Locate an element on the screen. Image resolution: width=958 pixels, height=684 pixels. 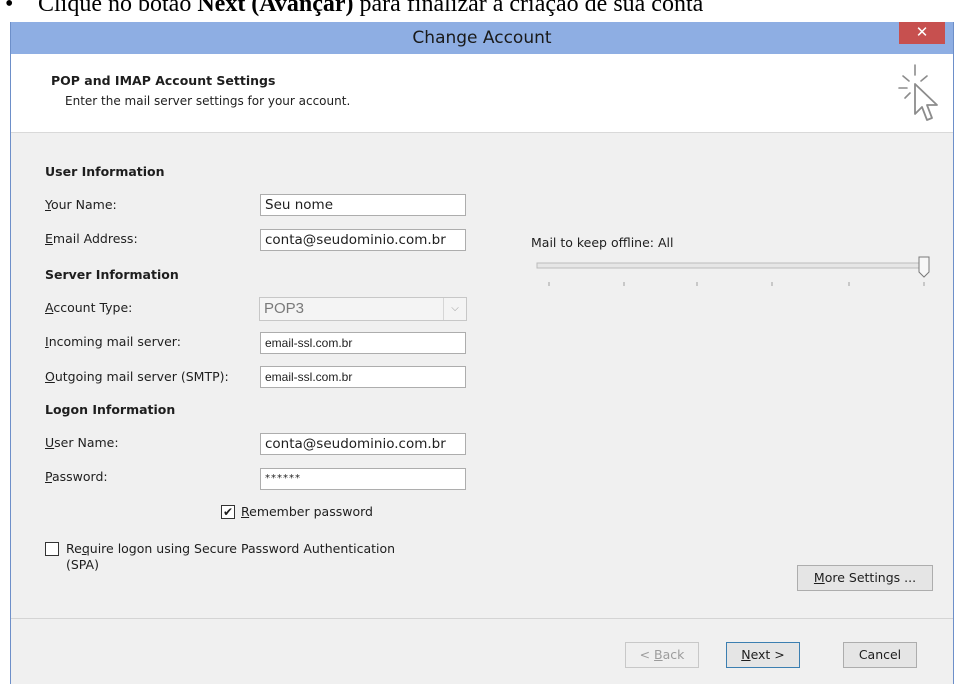
close-icon: ✕ is located at coordinates (922, 32).